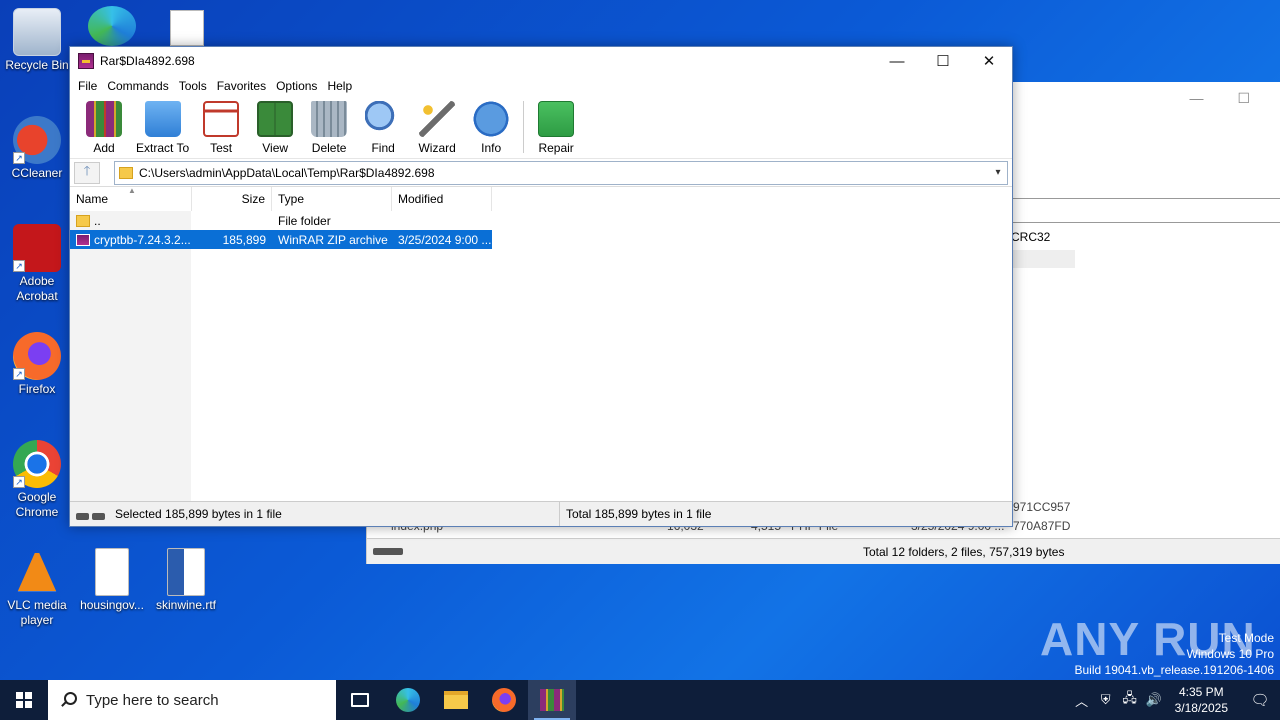  Describe the element at coordinates (408, 700) in the screenshot. I see `taskbar-edge` at that location.